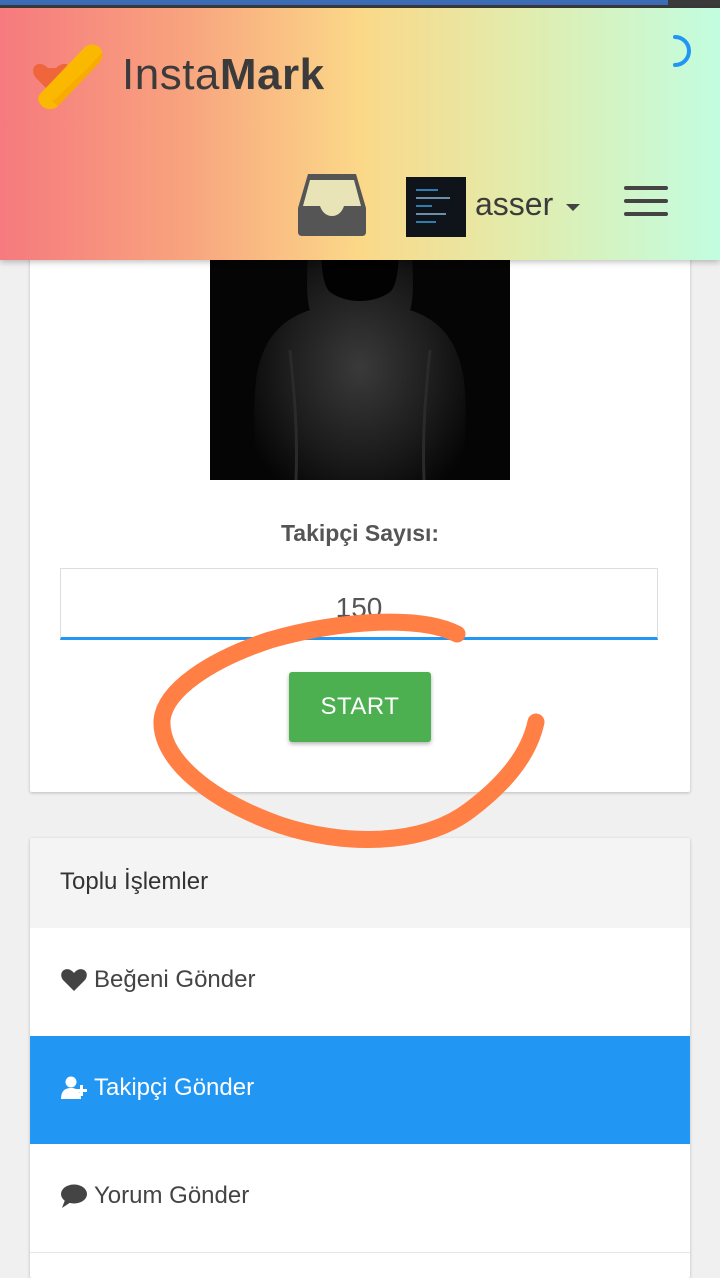  What do you see at coordinates (175, 979) in the screenshot?
I see `list-item-label: Beğeni Gönder` at bounding box center [175, 979].